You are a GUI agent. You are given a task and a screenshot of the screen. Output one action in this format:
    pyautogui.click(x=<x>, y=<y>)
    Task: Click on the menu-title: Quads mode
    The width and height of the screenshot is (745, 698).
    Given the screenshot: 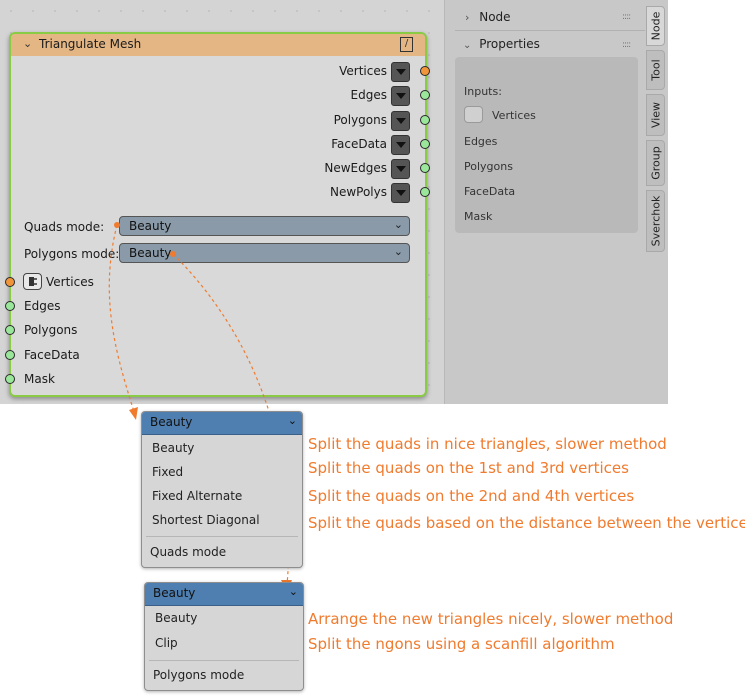 What is the action you would take?
    pyautogui.click(x=188, y=552)
    